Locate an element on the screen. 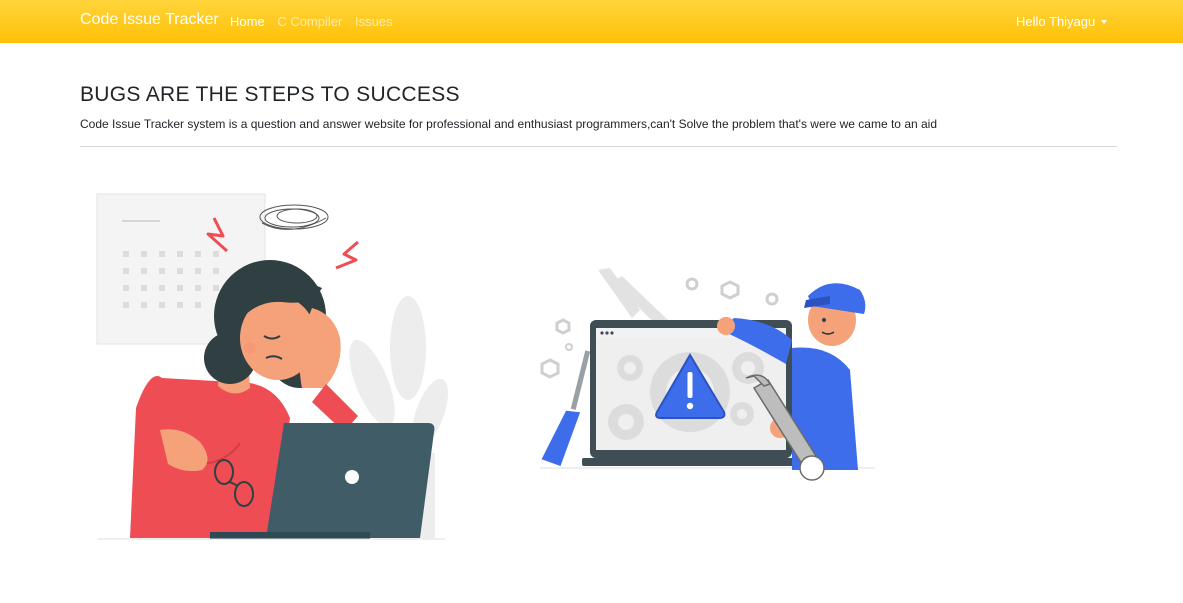 This screenshot has width=1183, height=603. caret-down-icon is located at coordinates (1104, 22).